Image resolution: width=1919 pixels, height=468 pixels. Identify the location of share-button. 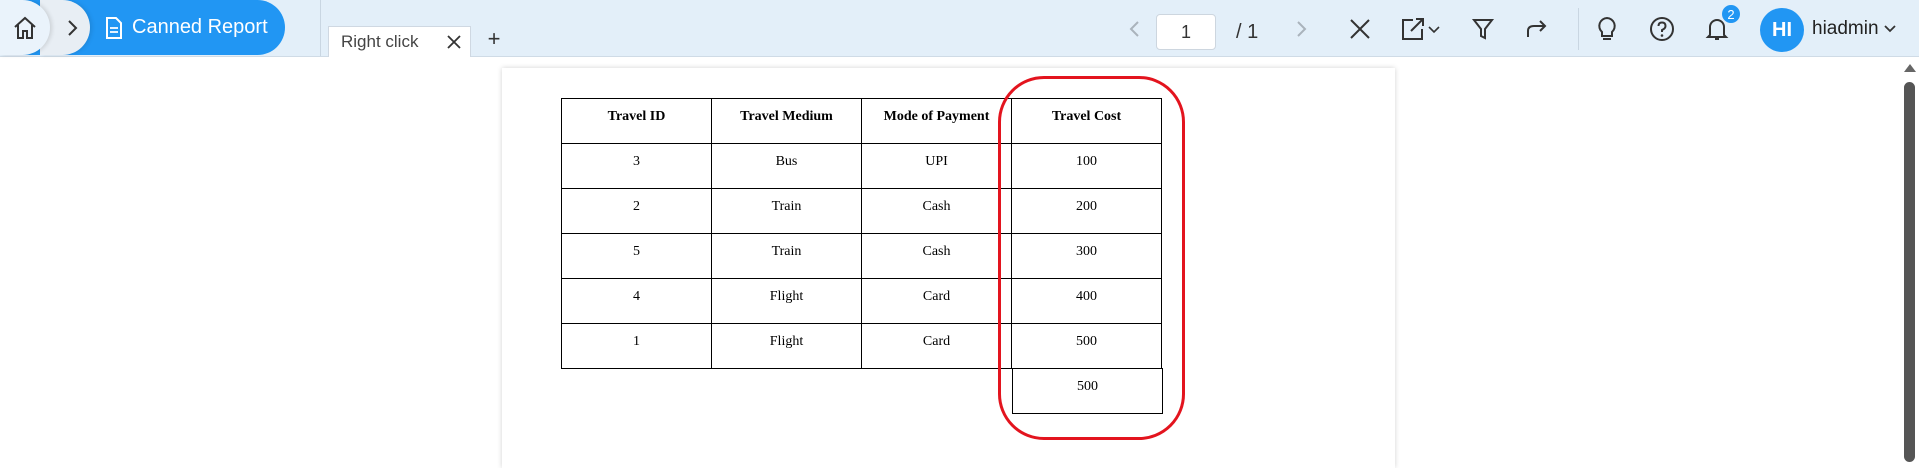
(1537, 29).